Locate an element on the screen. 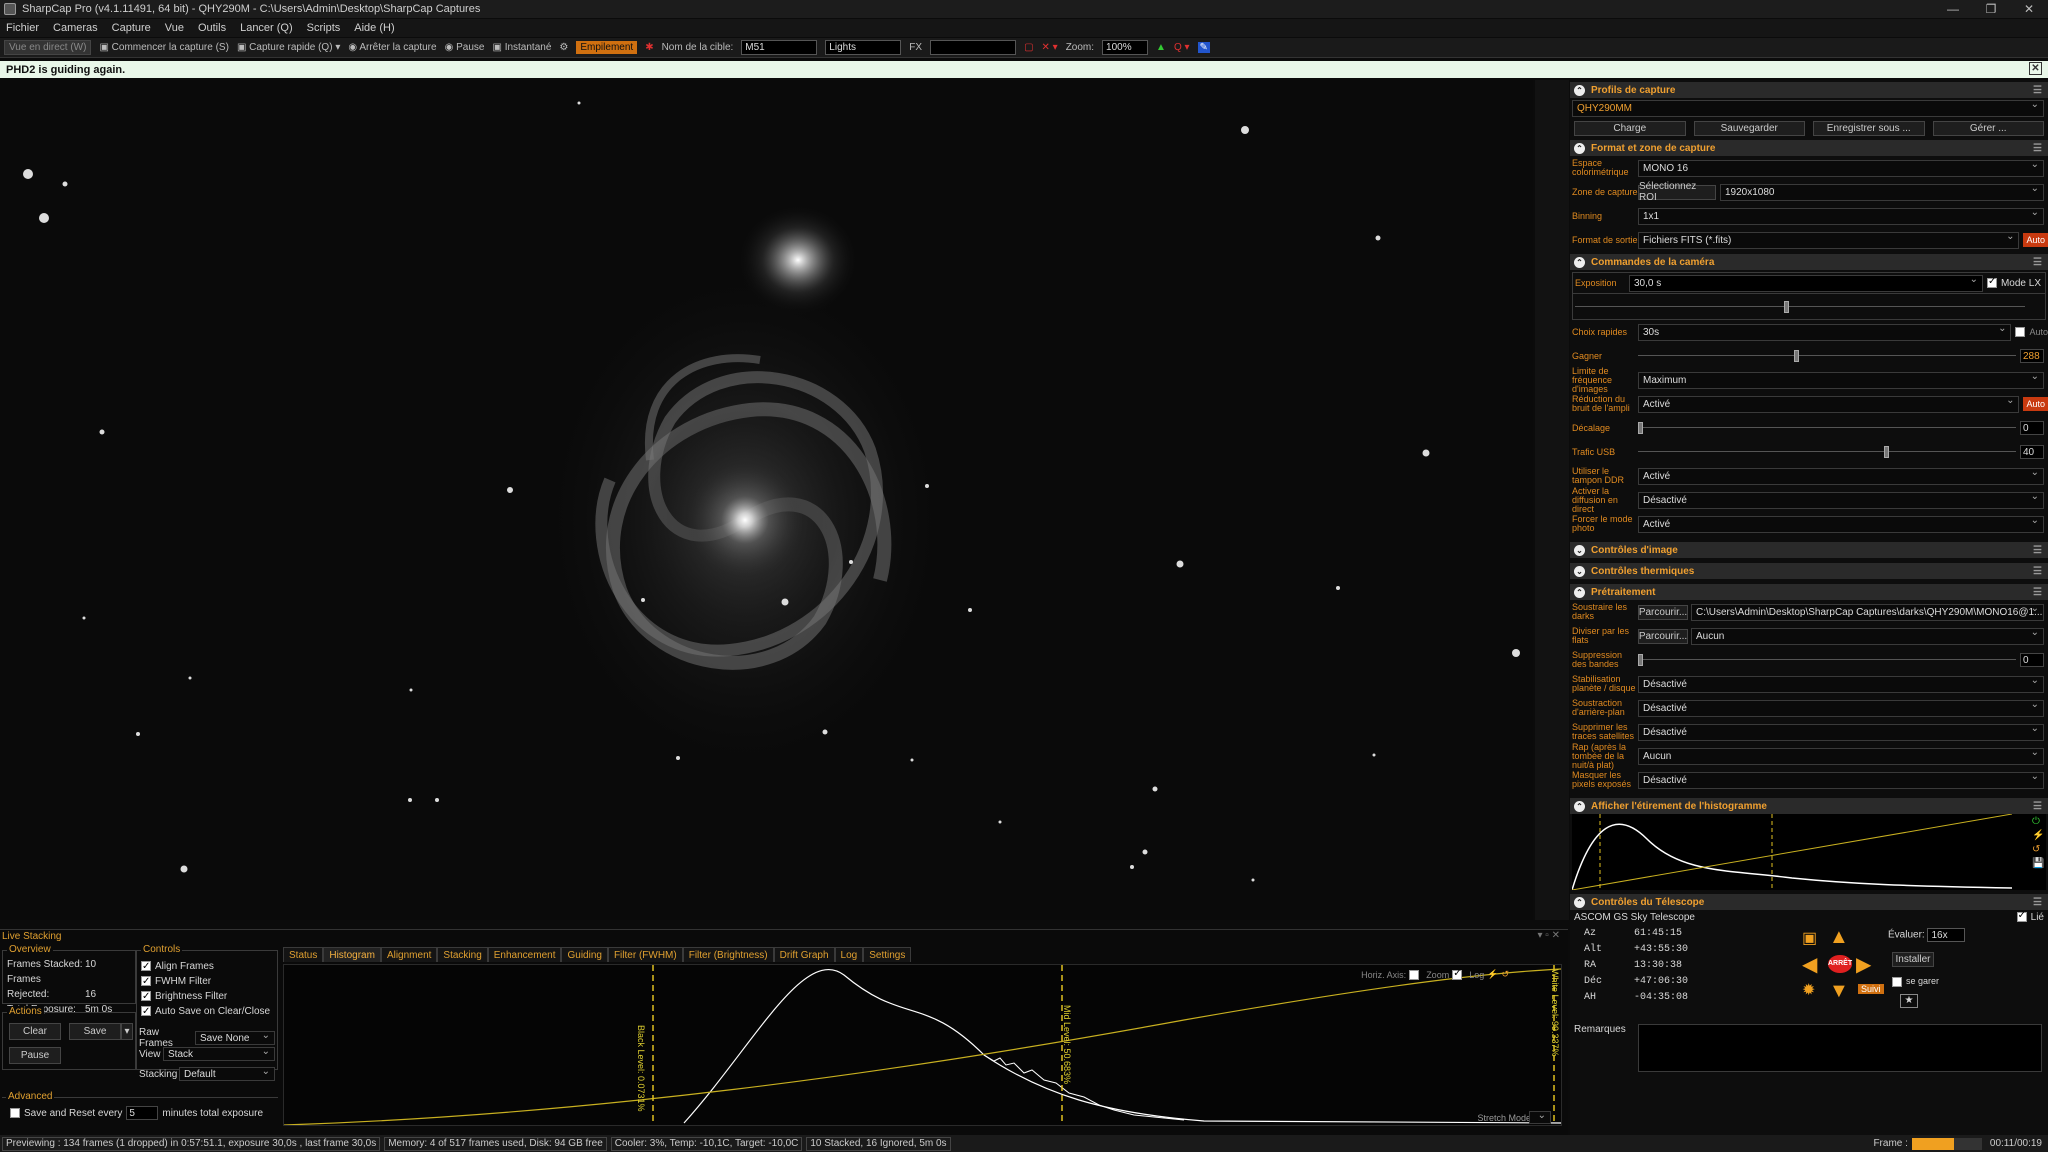 The width and height of the screenshot is (2048, 1152). fwhm-filter-checkbox is located at coordinates (146, 981).